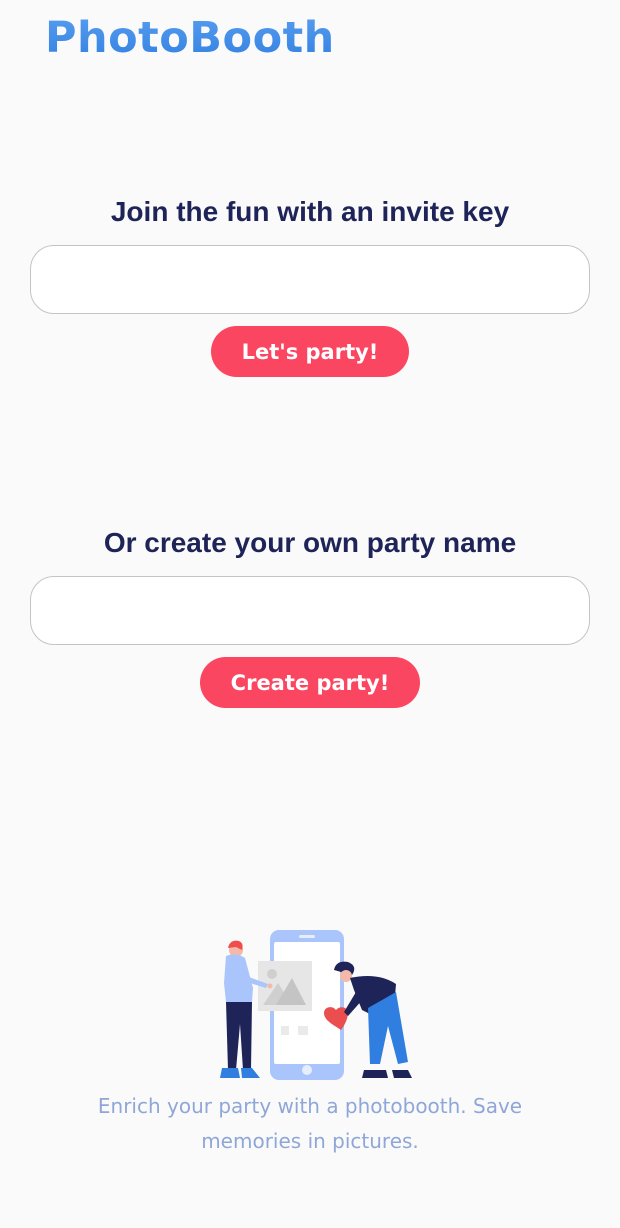  Describe the element at coordinates (310, 211) in the screenshot. I see `join-heading: Join the fun with an invite key` at that location.